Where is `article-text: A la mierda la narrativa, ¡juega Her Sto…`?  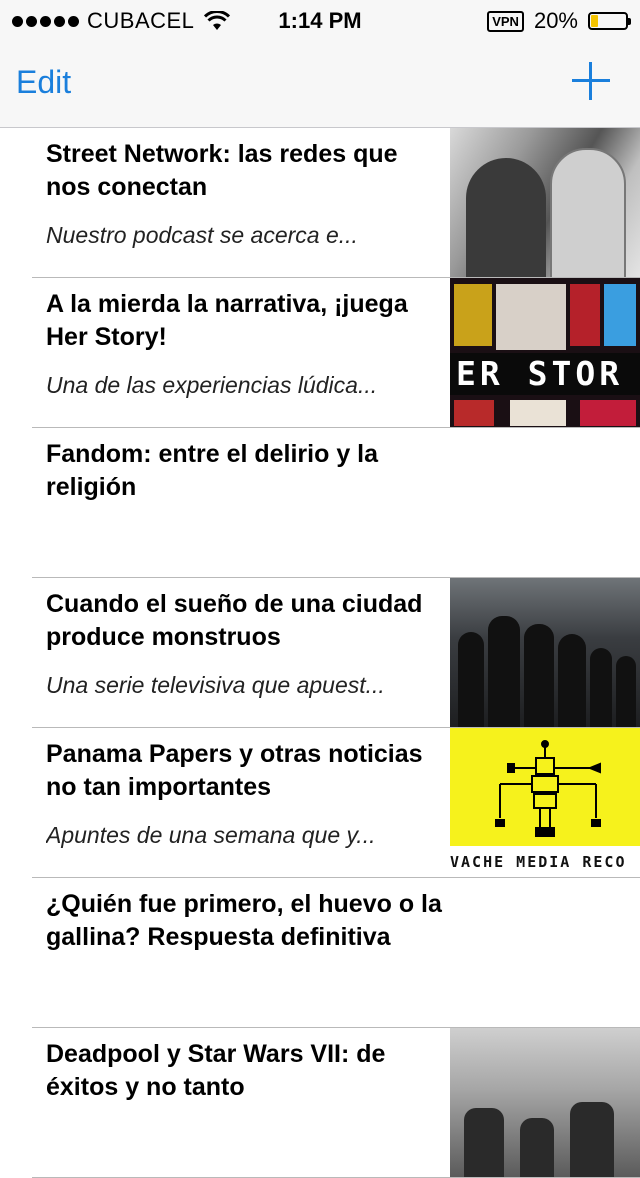 article-text: A la mierda la narrativa, ¡juega Her Sto… is located at coordinates (246, 343).